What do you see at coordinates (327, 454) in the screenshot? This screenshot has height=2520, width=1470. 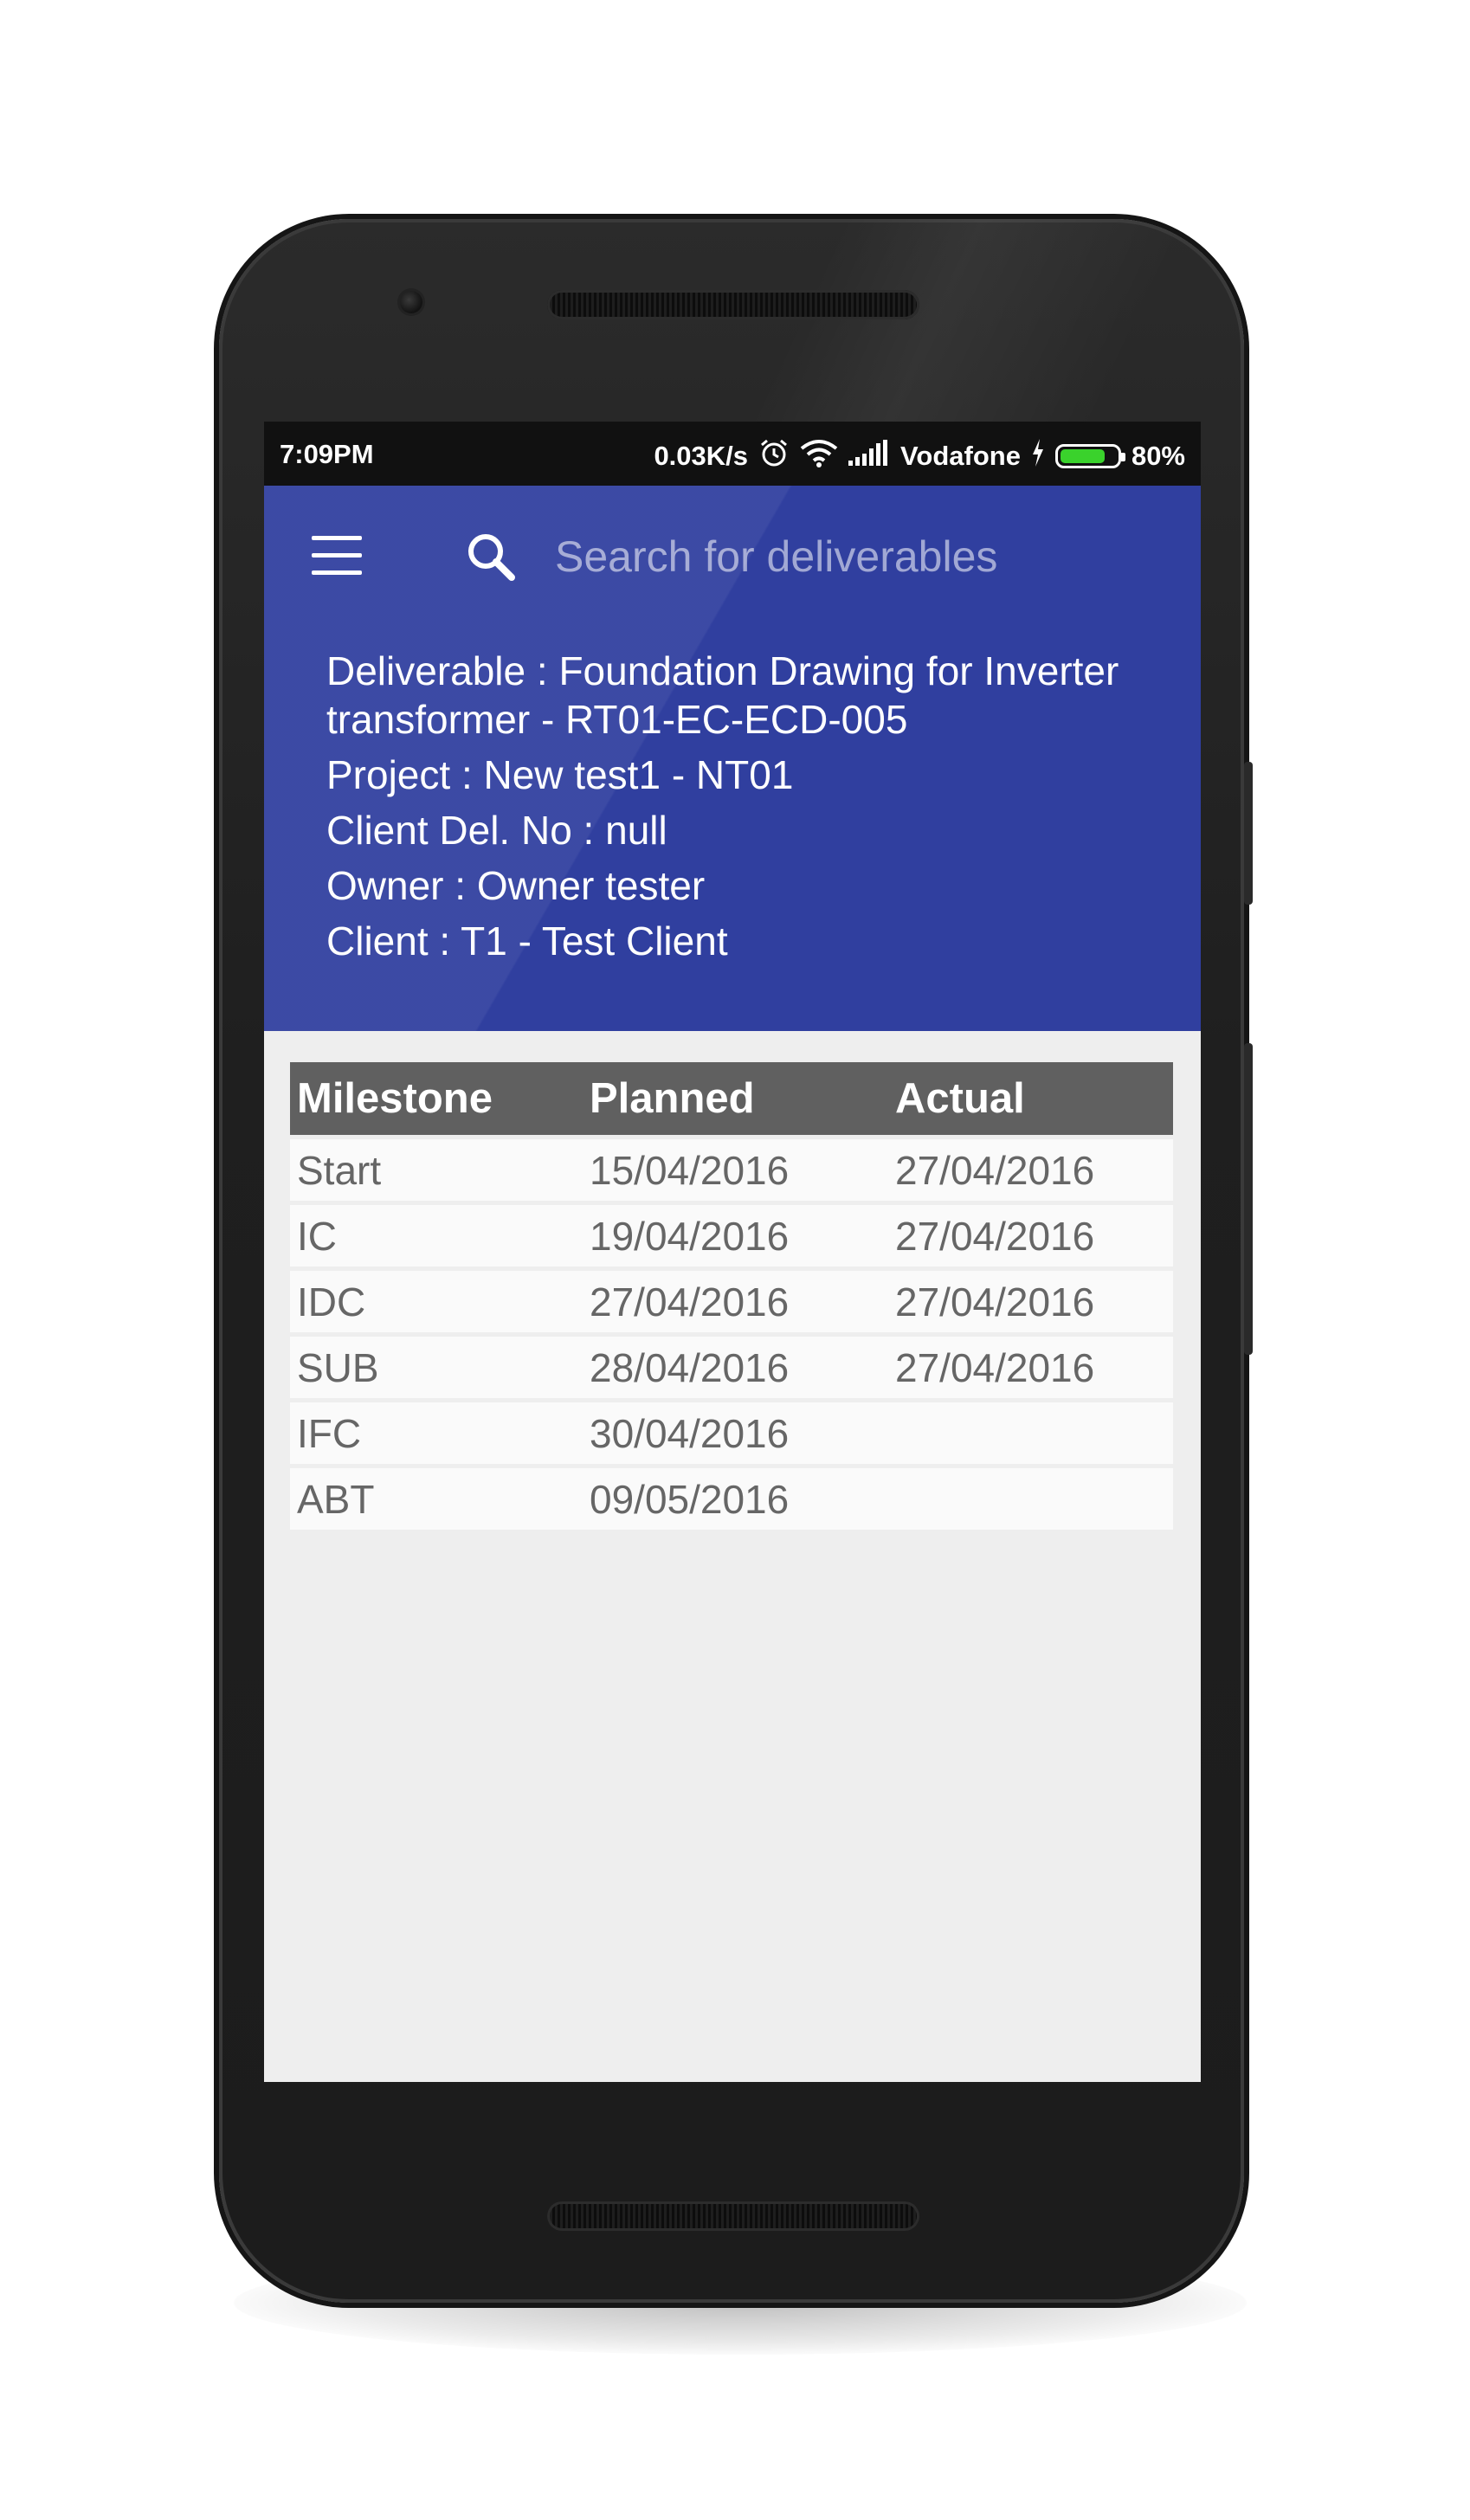 I see `status-time: 7:09PM` at bounding box center [327, 454].